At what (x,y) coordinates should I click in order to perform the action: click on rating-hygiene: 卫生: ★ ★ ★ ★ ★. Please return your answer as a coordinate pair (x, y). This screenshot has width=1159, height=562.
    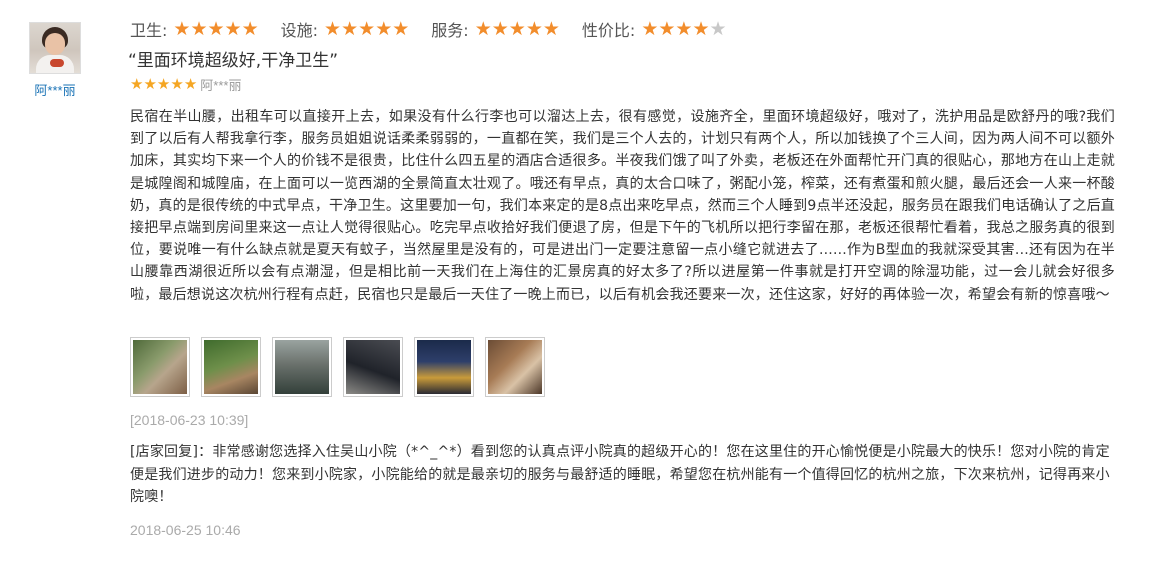
    Looking at the image, I should click on (194, 29).